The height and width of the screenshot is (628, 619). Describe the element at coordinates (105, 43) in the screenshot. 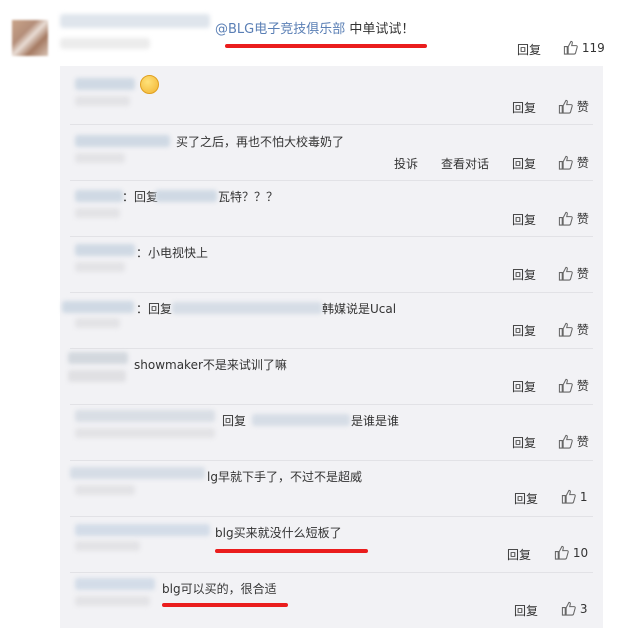

I see `comment-meta-blurred` at that location.